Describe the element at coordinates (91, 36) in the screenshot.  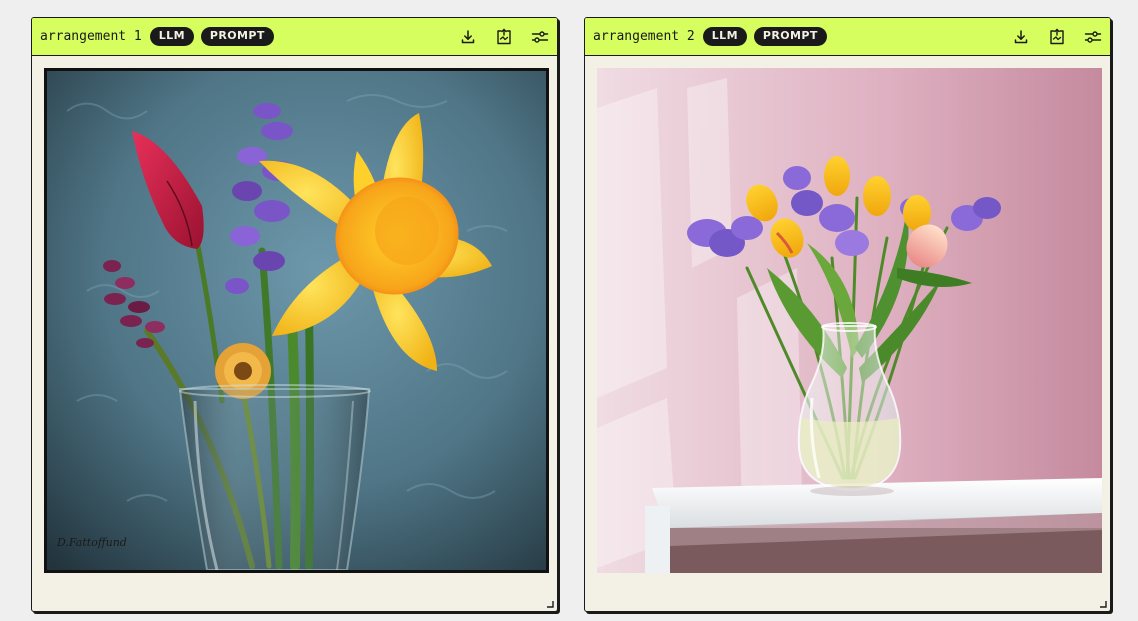
I see `card-title: arrangement 1` at that location.